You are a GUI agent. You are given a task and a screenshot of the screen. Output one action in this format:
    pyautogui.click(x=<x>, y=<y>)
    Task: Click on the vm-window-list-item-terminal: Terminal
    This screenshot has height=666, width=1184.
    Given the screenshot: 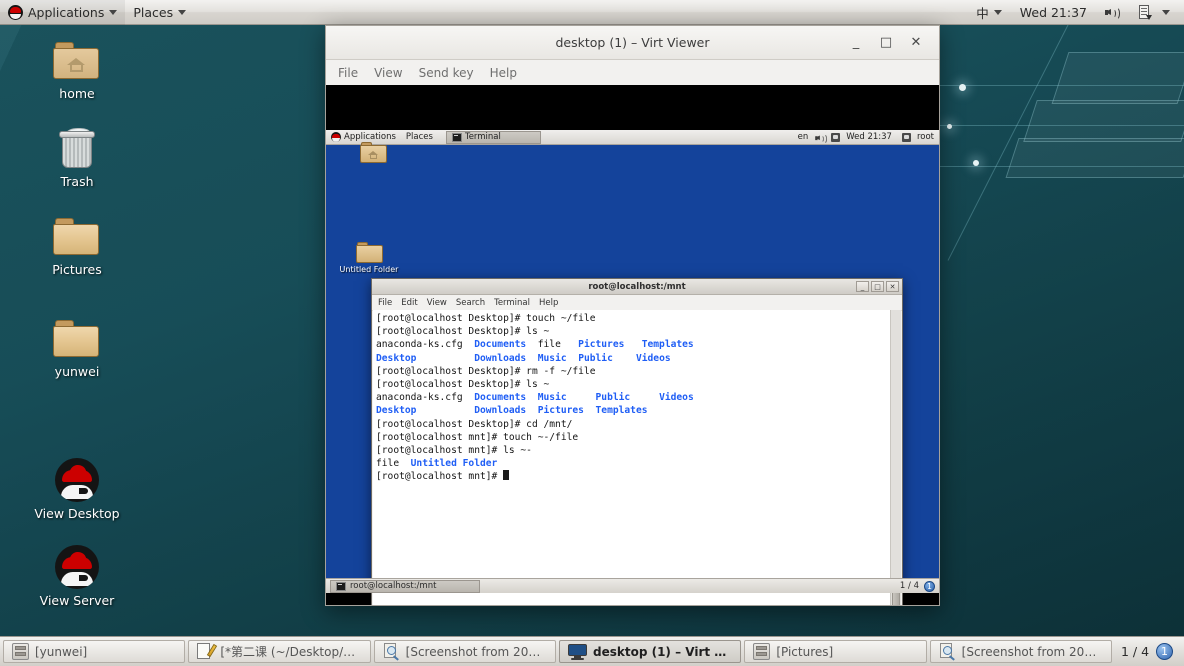 What is the action you would take?
    pyautogui.click(x=493, y=137)
    